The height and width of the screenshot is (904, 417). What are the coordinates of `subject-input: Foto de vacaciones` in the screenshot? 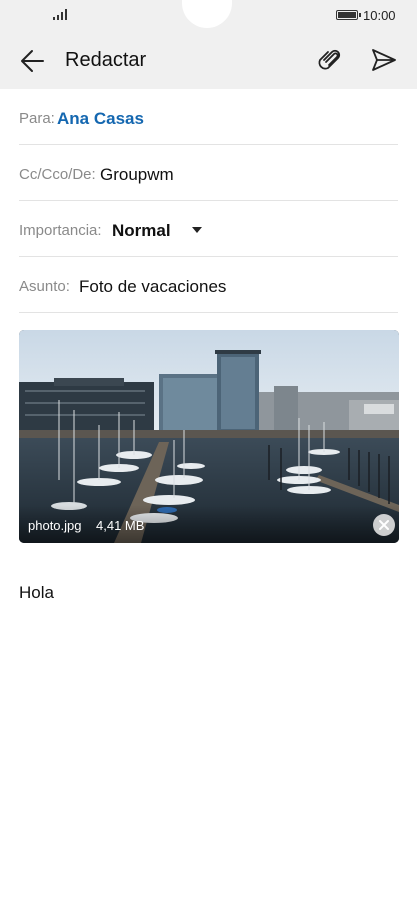 It's located at (152, 287).